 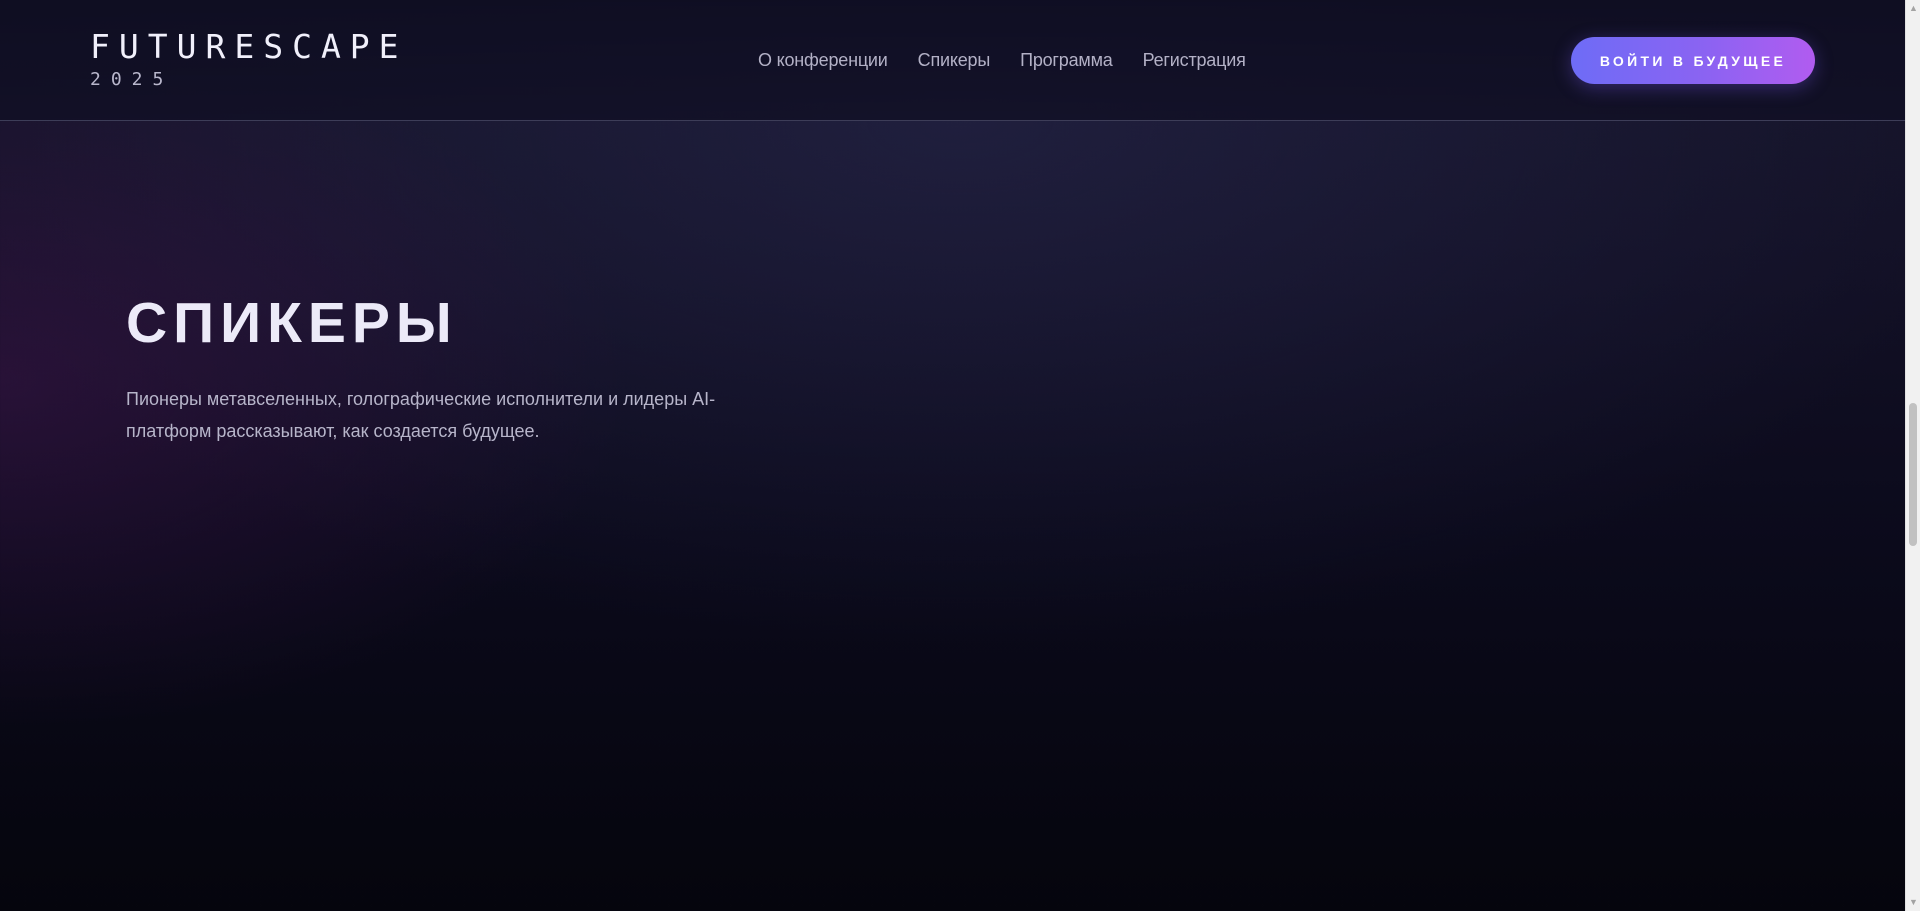 I want to click on nav-item-registration: Регистрация, so click(x=1194, y=60).